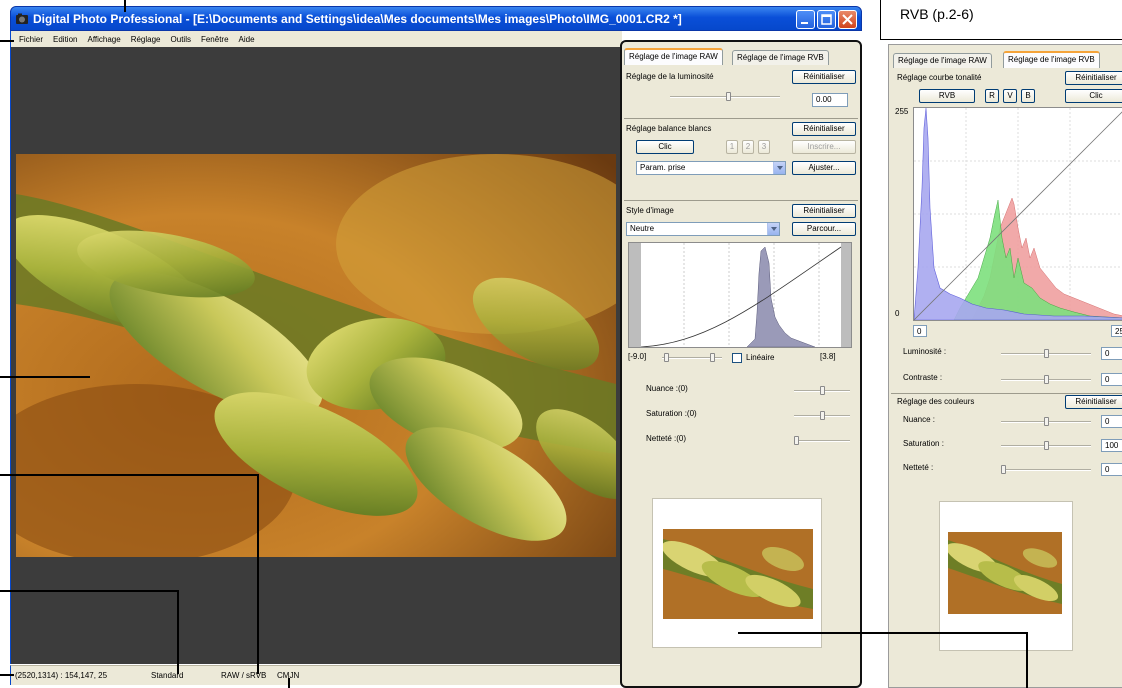  What do you see at coordinates (666, 438) in the screenshot?
I see `nettete-label: Netteté :(0)` at bounding box center [666, 438].